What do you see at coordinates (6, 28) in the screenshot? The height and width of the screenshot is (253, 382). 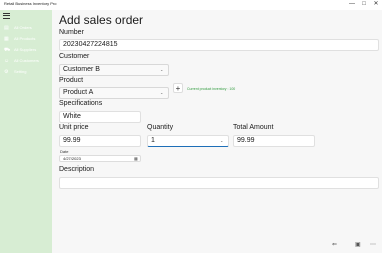 I see `orders-icon: ▤` at bounding box center [6, 28].